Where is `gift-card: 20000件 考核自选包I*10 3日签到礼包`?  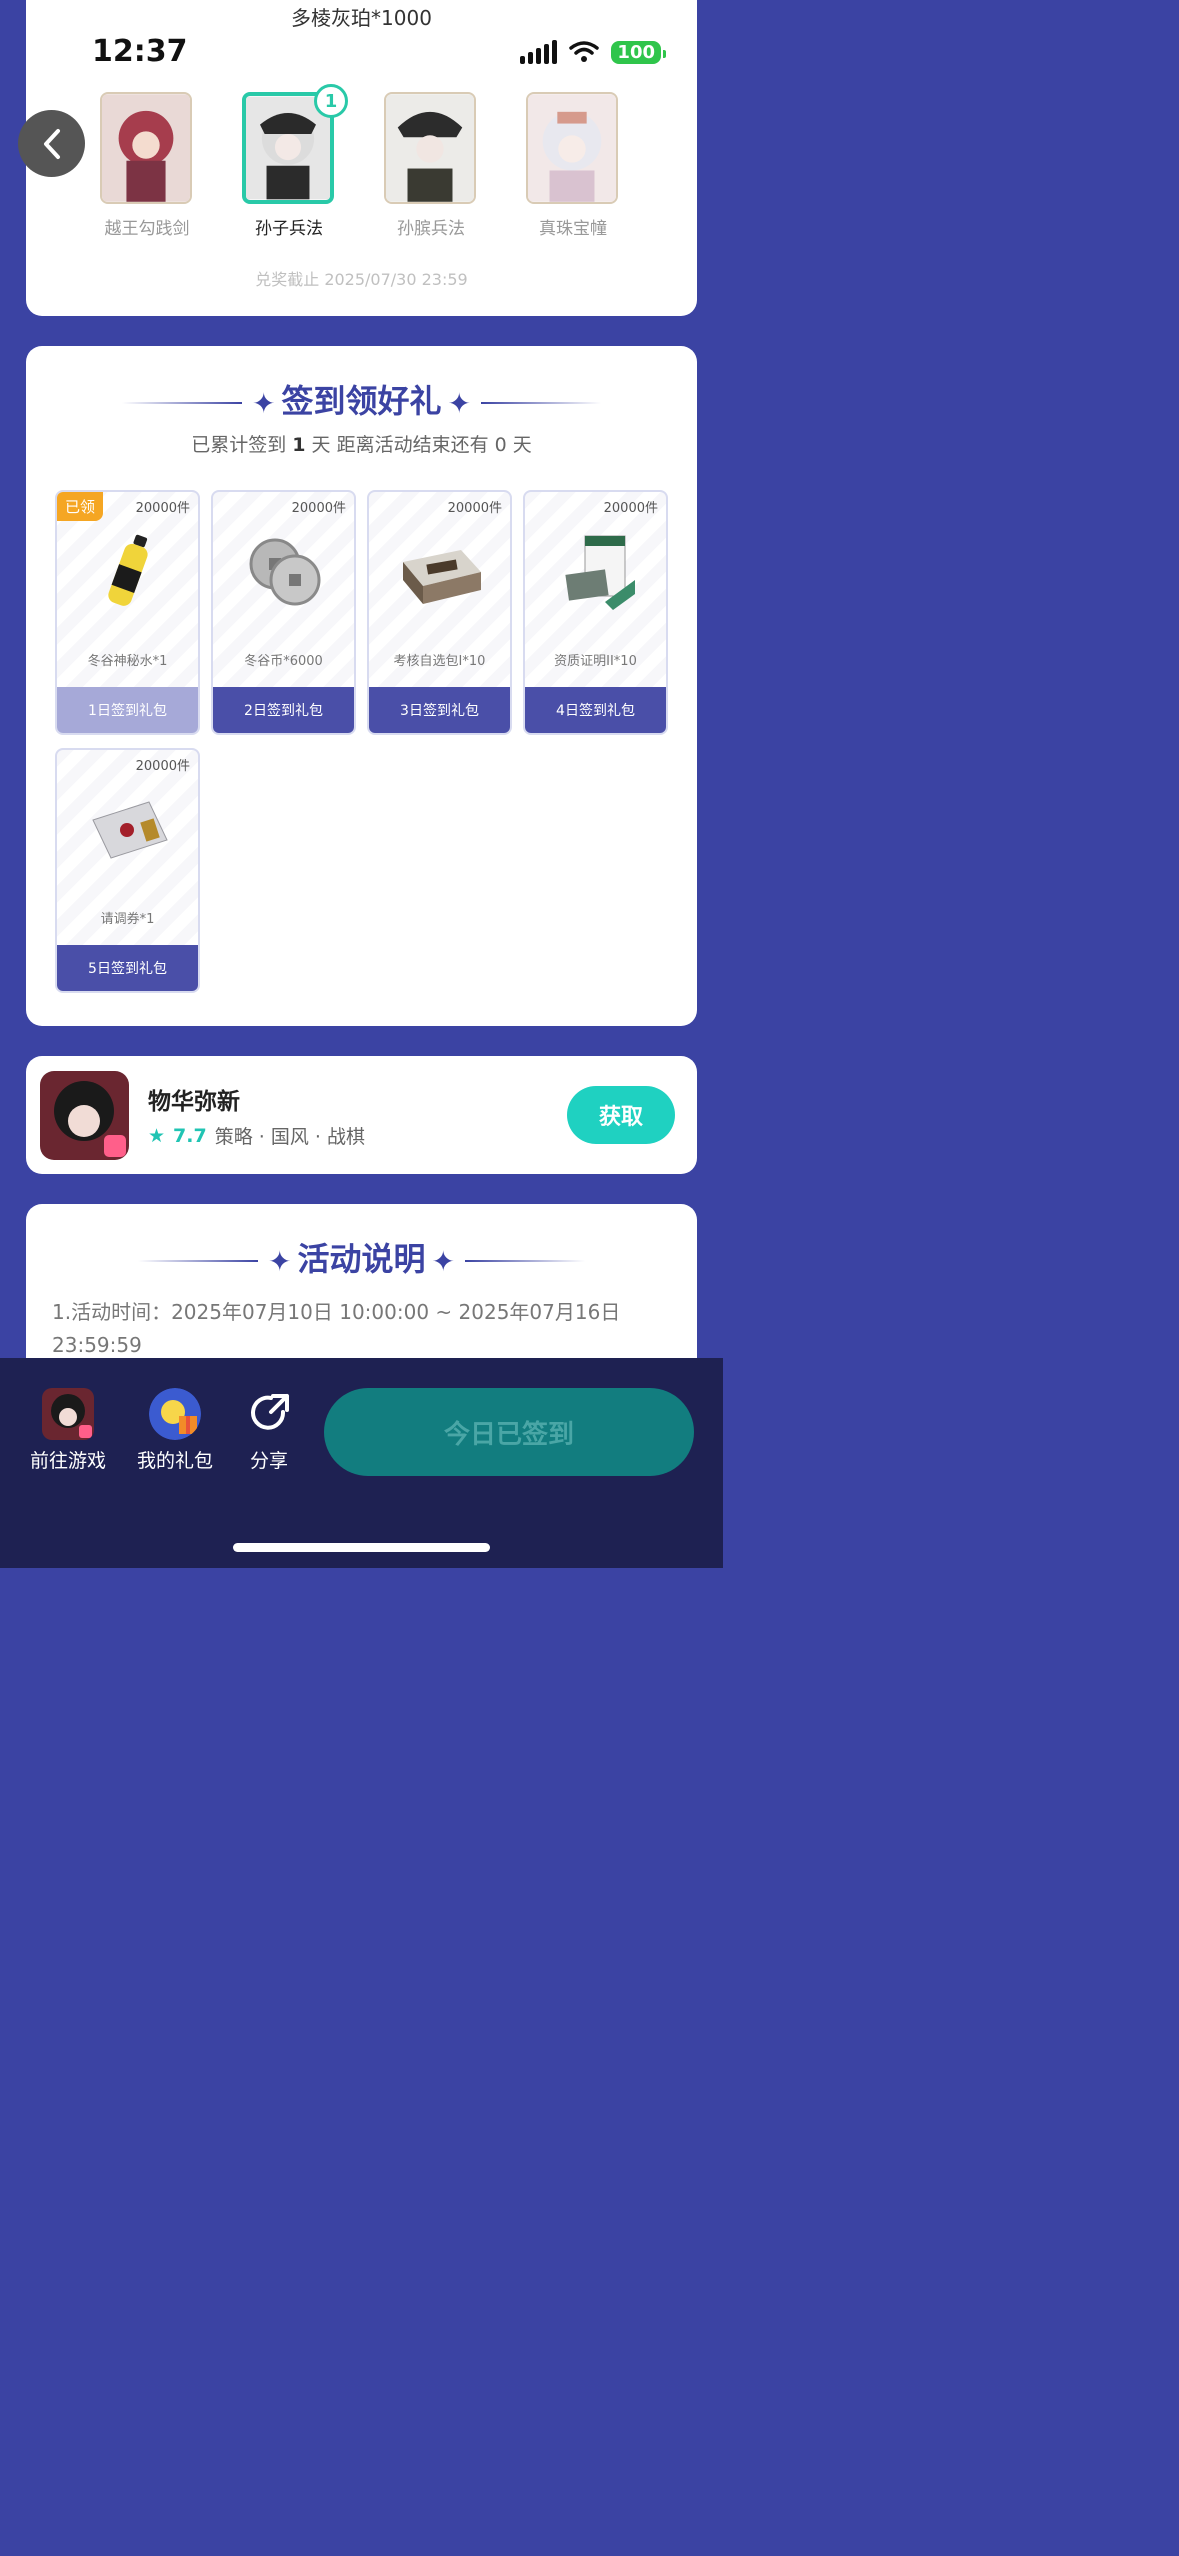 gift-card: 20000件 考核自选包I*10 3日签到礼包 is located at coordinates (439, 612).